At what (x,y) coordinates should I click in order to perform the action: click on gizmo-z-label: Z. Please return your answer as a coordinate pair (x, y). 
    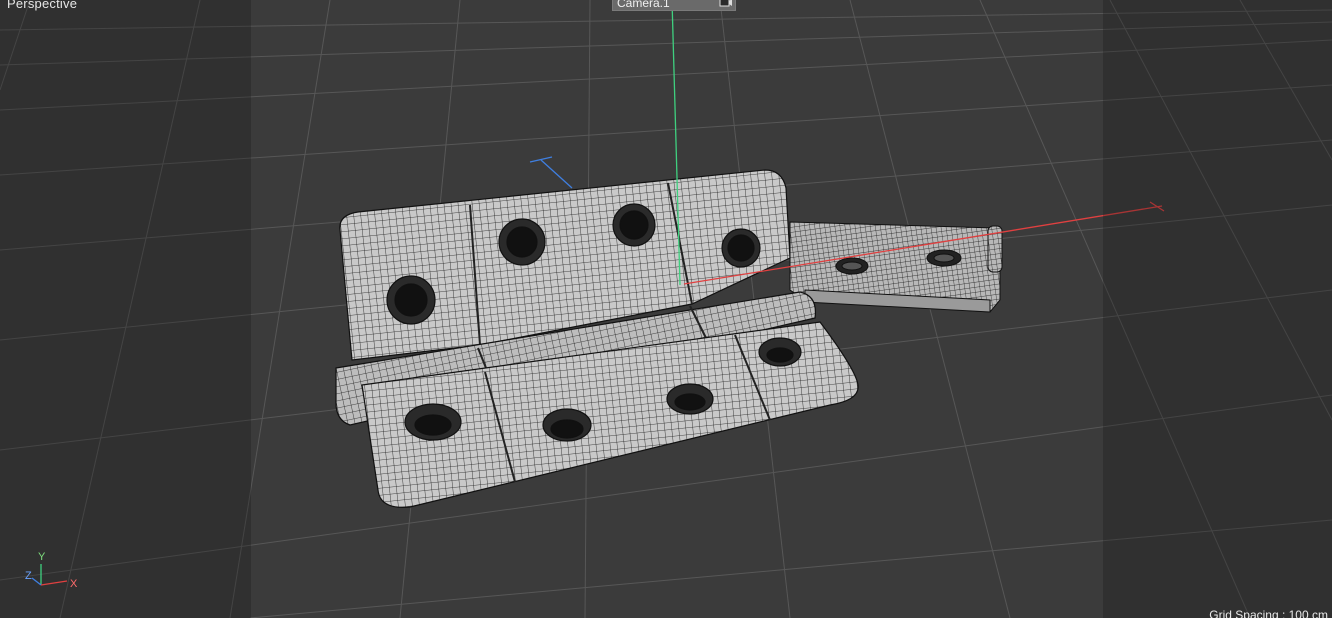
    Looking at the image, I should click on (28, 576).